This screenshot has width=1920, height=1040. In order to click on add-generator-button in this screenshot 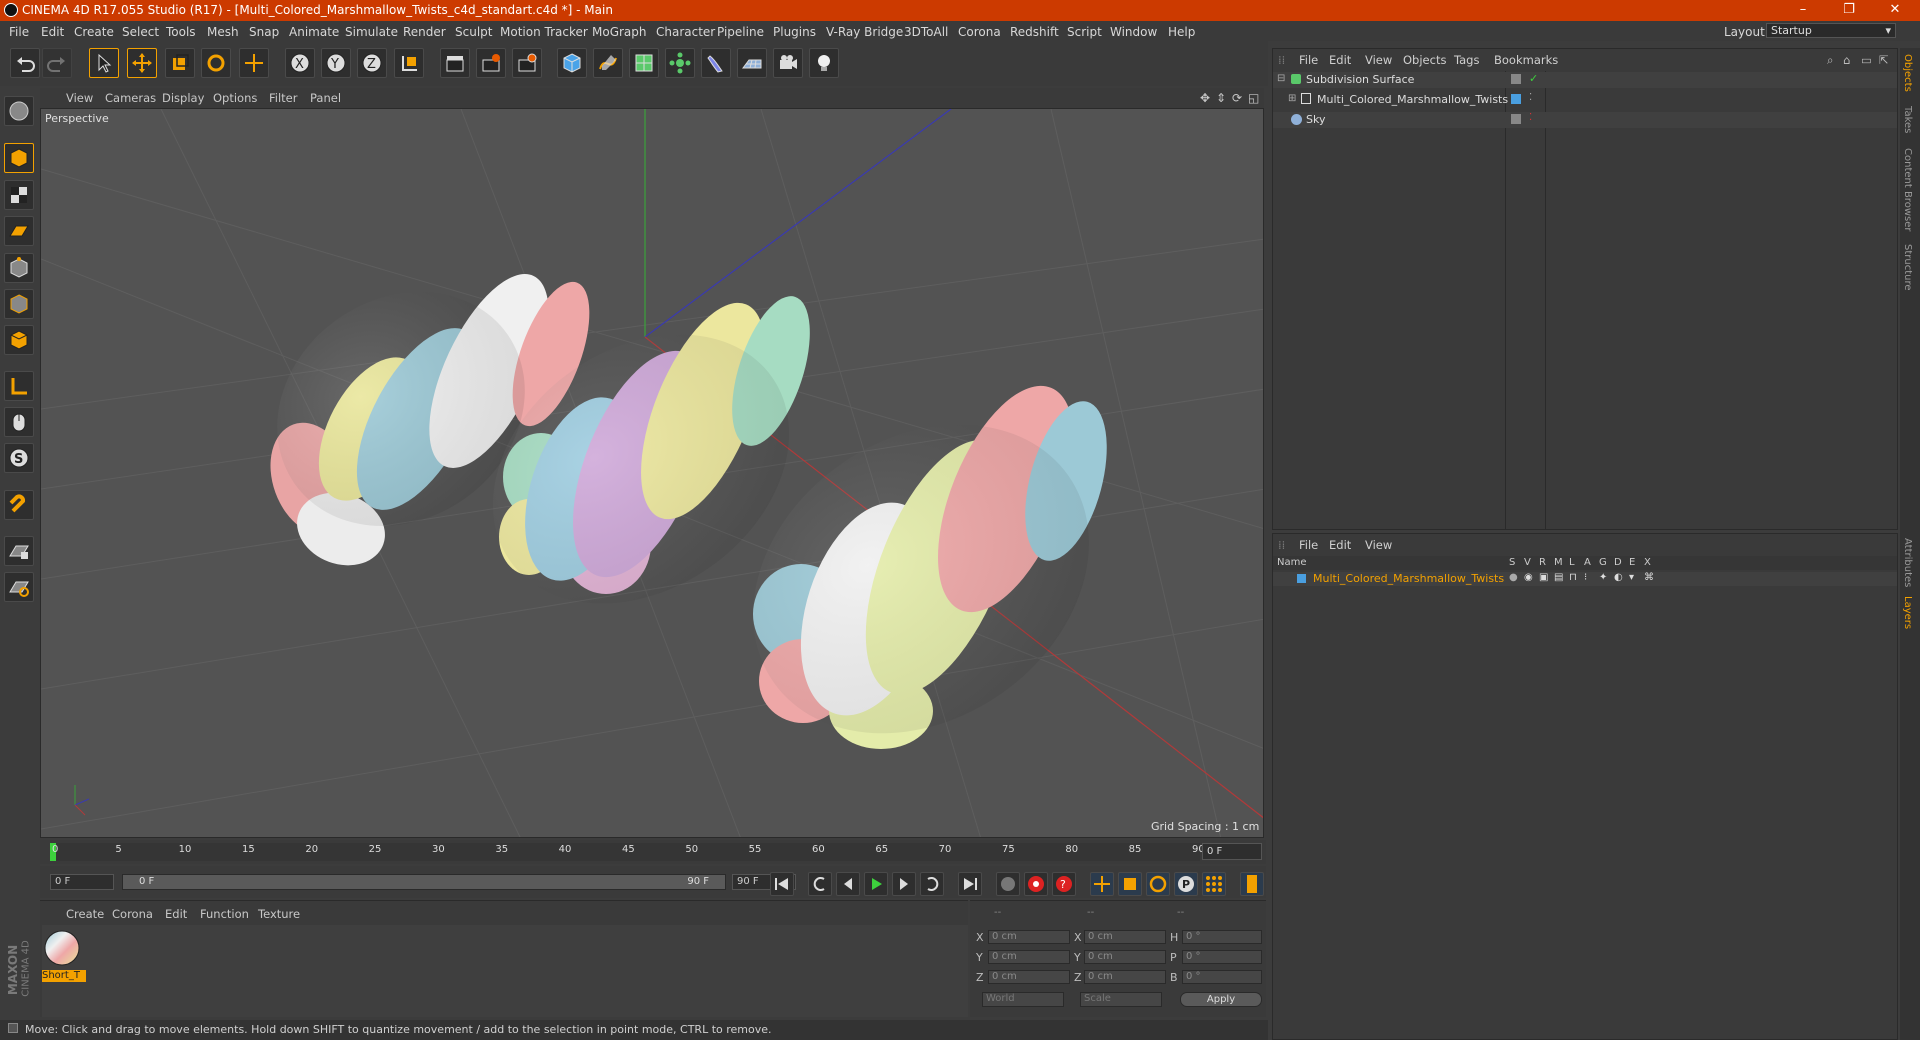, I will do `click(644, 63)`.